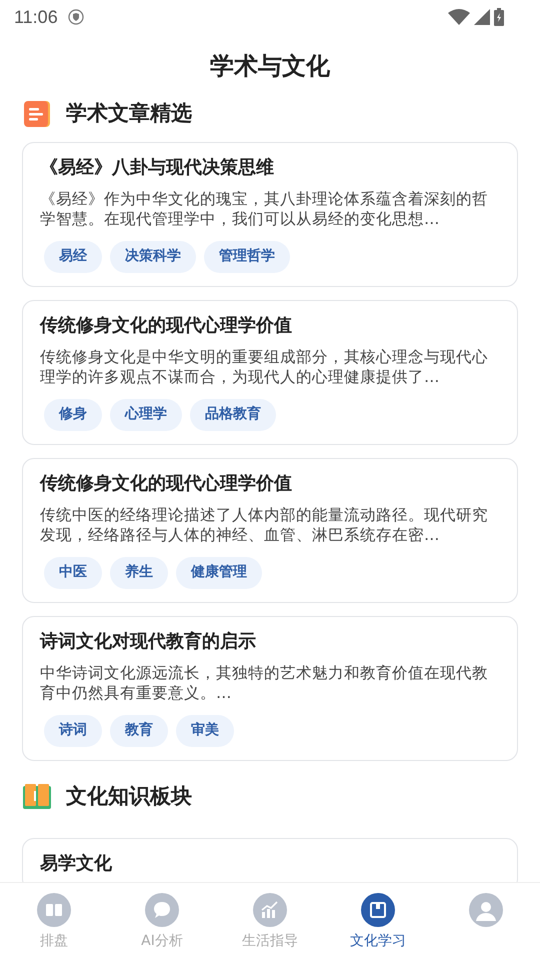 The width and height of the screenshot is (540, 960). I want to click on tag-chip: 修身, so click(73, 414).